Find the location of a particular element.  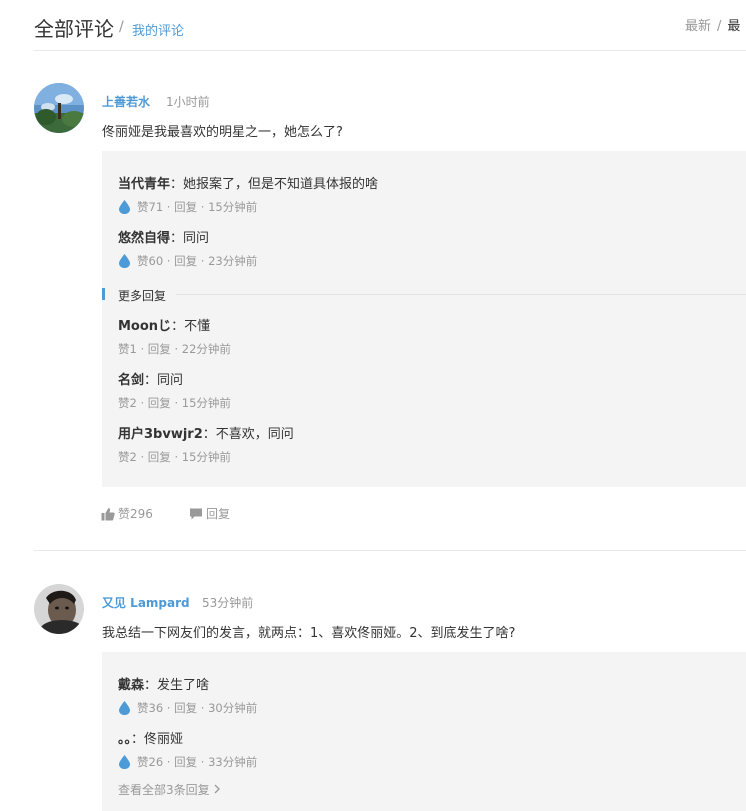

sort-other-tab: 最 is located at coordinates (733, 26).